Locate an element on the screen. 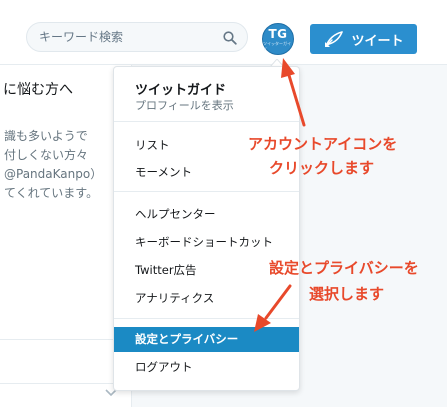  quill-icon is located at coordinates (334, 39).